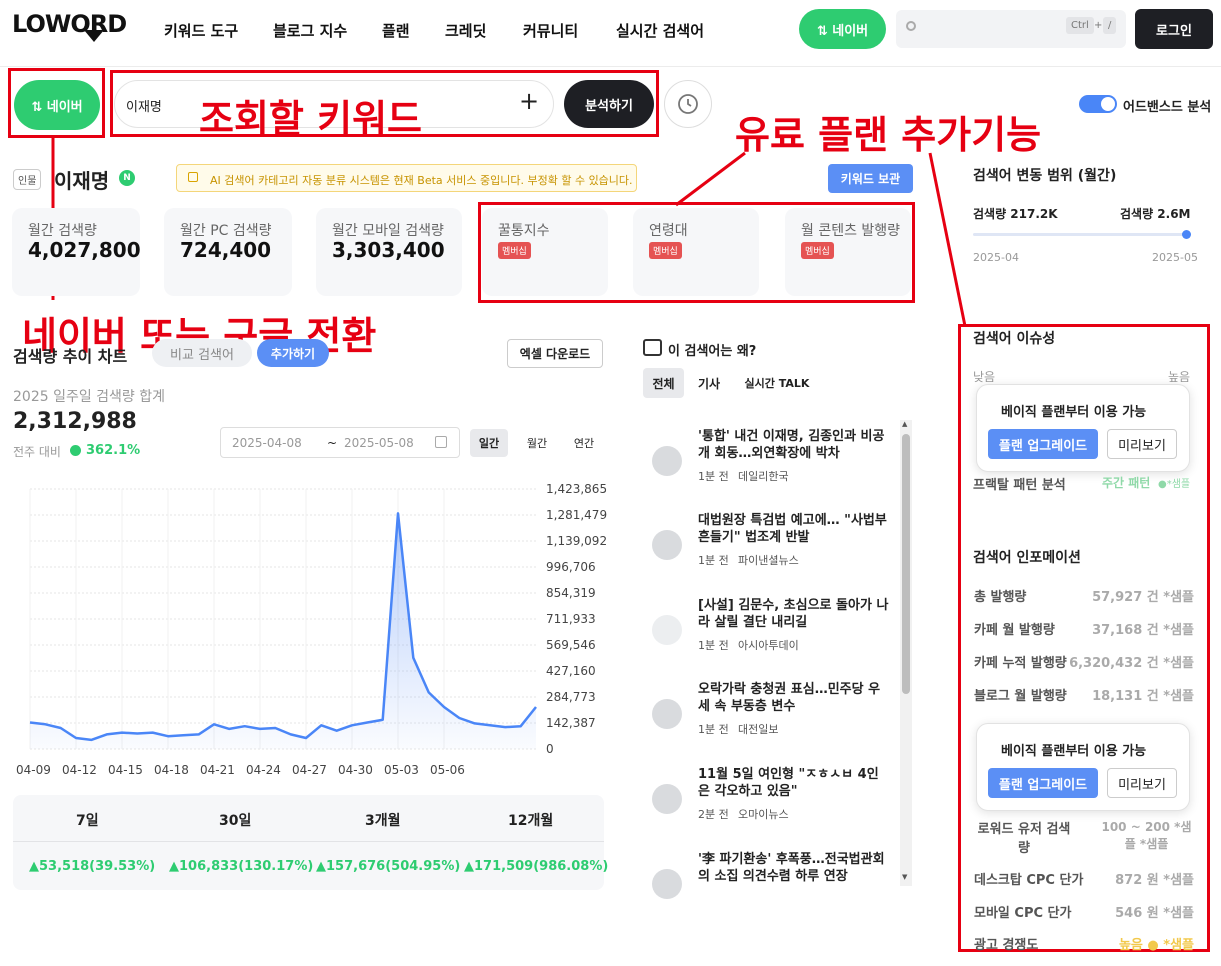 Image resolution: width=1221 pixels, height=966 pixels. What do you see at coordinates (1179, 377) in the screenshot?
I see `issue-high: 높음` at bounding box center [1179, 377].